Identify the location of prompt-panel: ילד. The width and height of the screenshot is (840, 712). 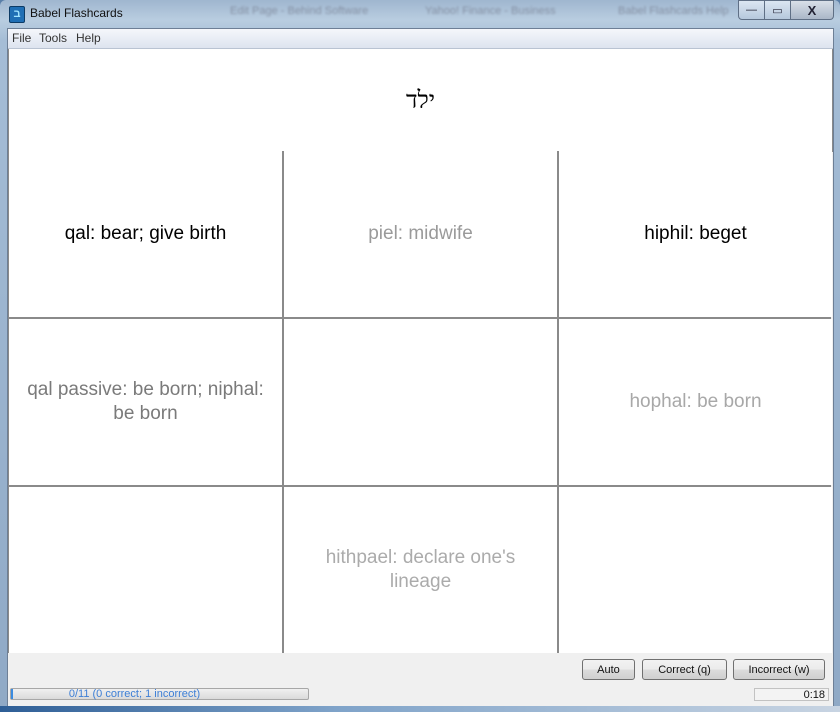
(420, 100).